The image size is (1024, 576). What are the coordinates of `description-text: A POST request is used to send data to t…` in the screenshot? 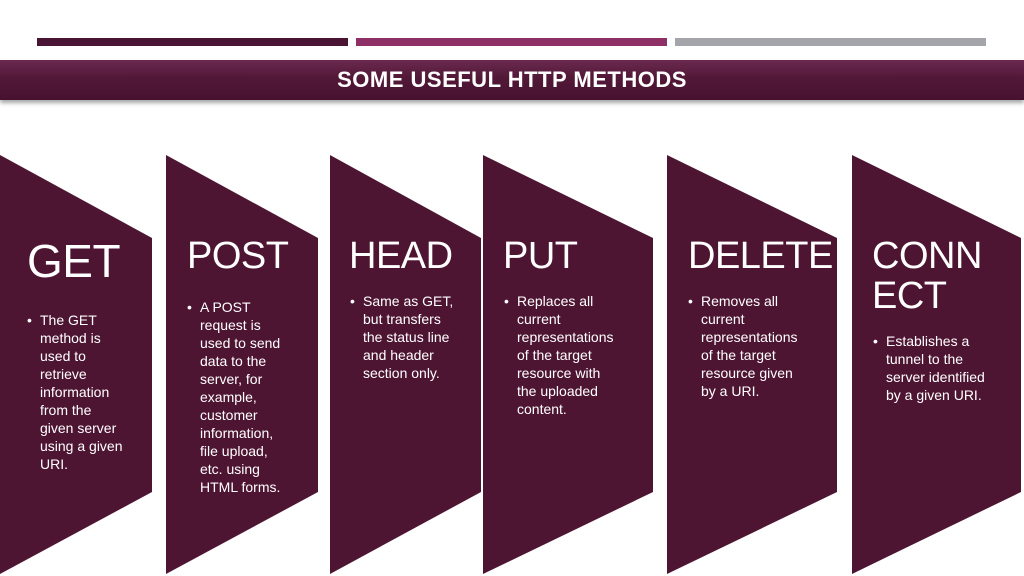 It's located at (240, 397).